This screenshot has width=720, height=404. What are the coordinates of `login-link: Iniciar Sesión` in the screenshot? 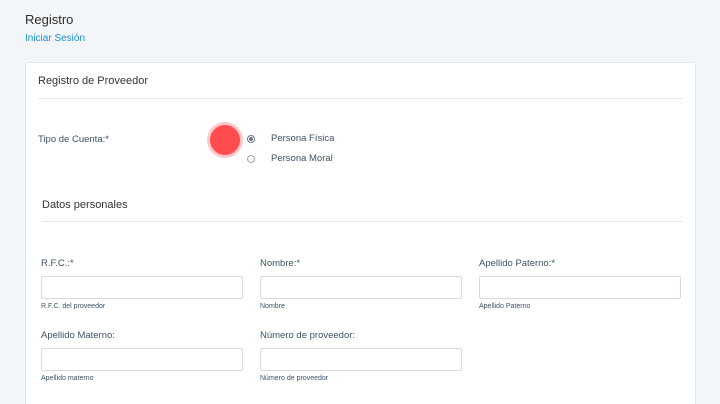 It's located at (55, 38).